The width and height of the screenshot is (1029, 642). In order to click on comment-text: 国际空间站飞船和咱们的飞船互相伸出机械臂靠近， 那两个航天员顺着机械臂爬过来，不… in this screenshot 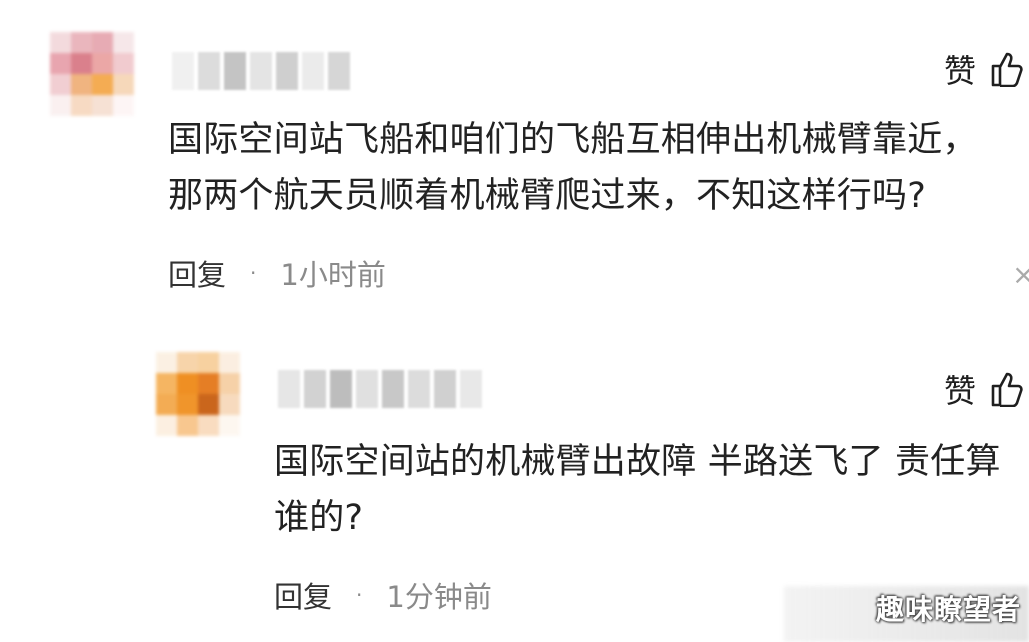, I will do `click(573, 168)`.